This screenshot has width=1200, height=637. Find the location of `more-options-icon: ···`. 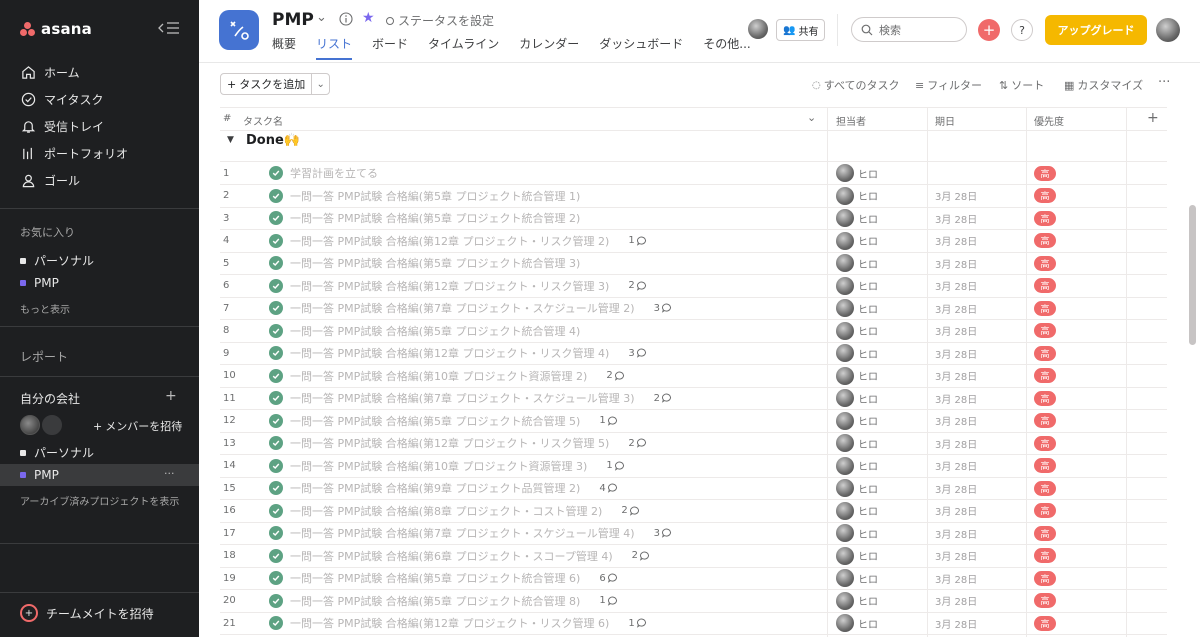

more-options-icon: ··· is located at coordinates (1164, 82).